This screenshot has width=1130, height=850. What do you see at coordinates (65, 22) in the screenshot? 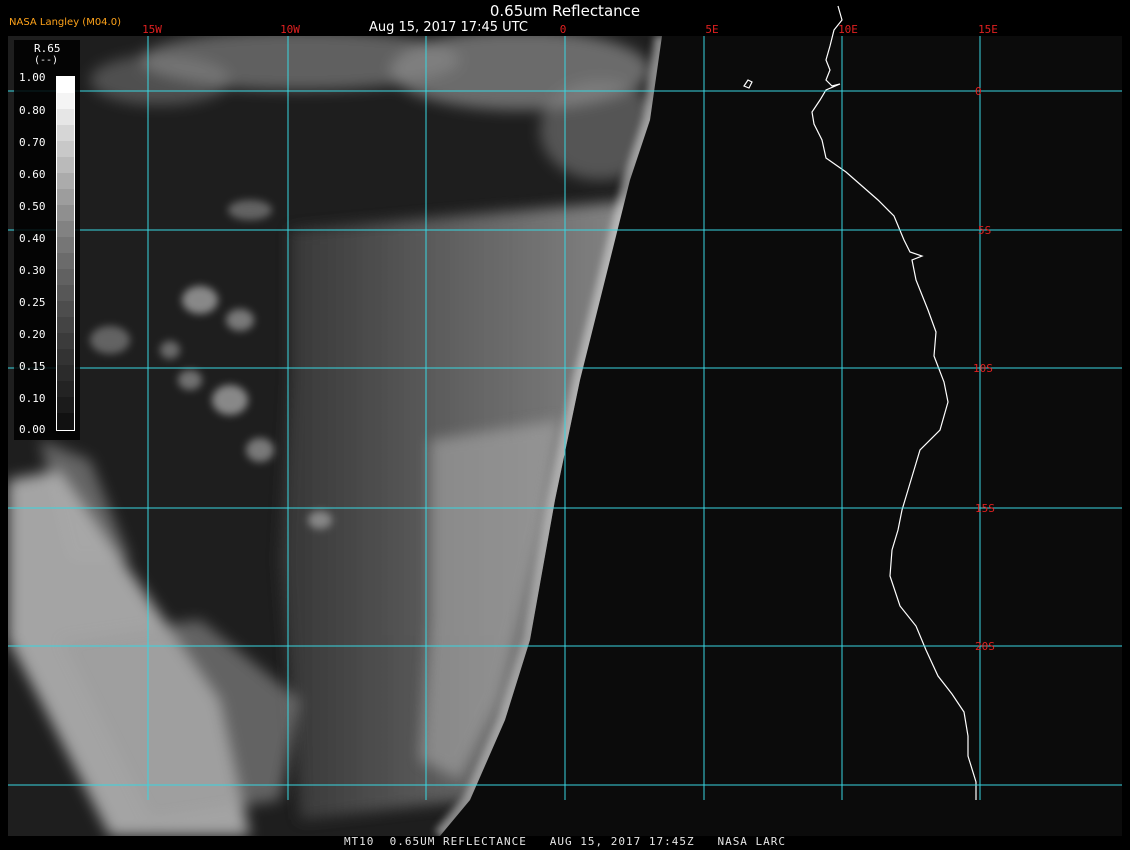
I see `producer-credit: NASA Langley (M04.0)` at bounding box center [65, 22].